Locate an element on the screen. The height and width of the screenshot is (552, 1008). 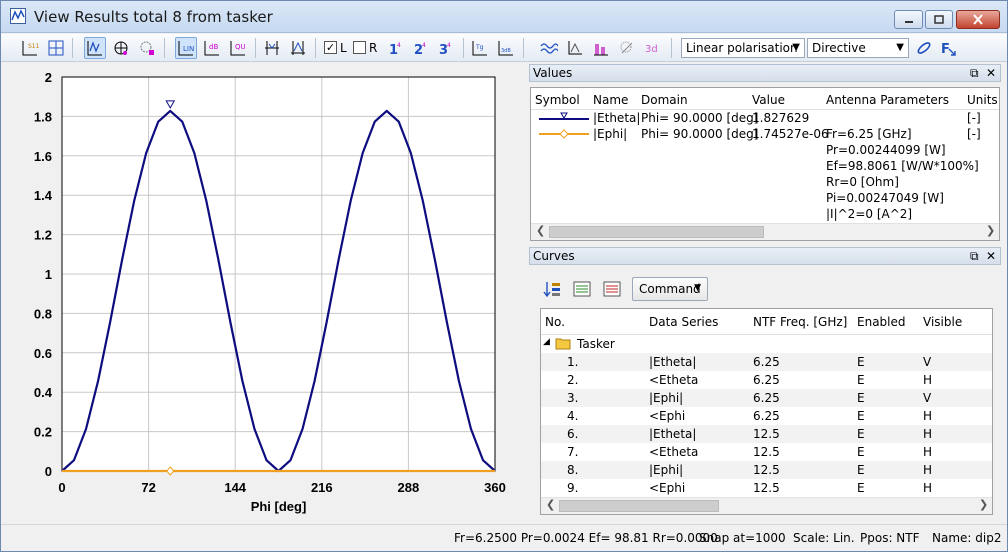
wave-button is located at coordinates (549, 48).